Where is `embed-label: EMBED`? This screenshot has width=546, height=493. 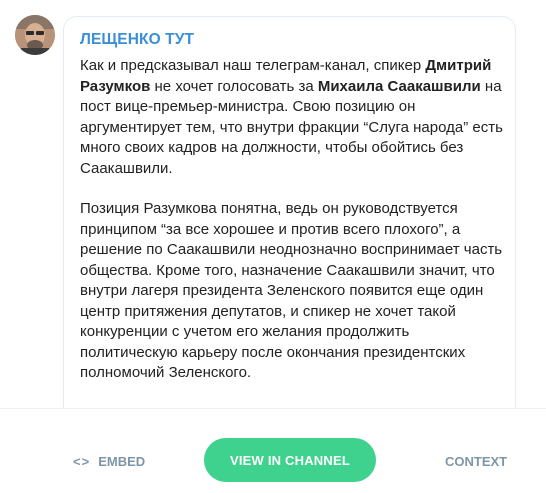 embed-label: EMBED is located at coordinates (122, 461).